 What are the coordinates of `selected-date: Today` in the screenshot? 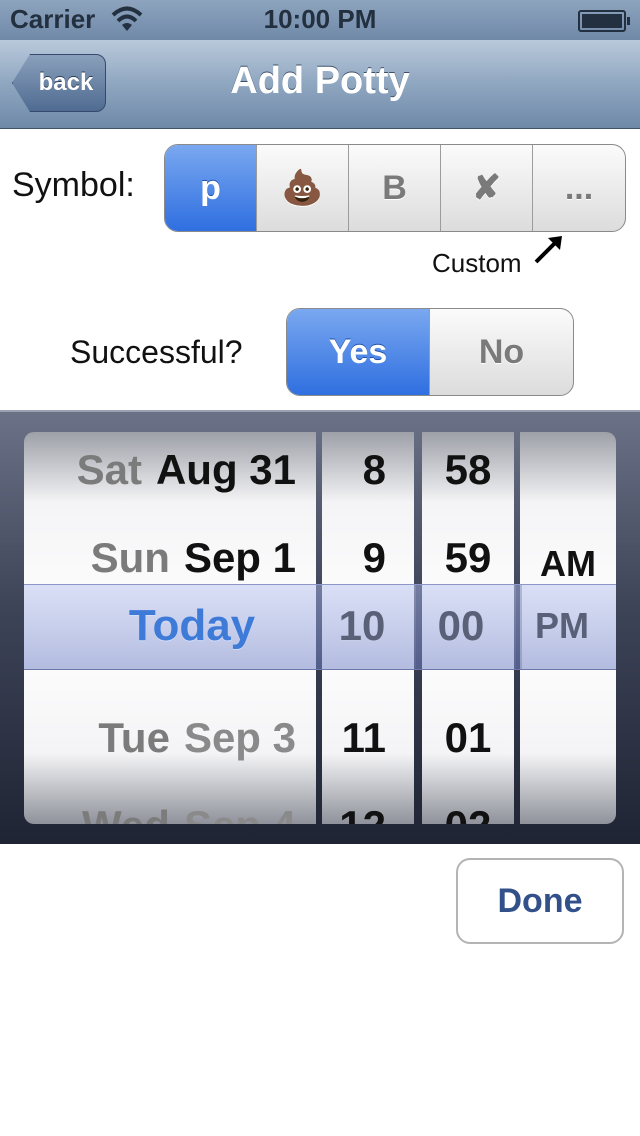 It's located at (192, 625).